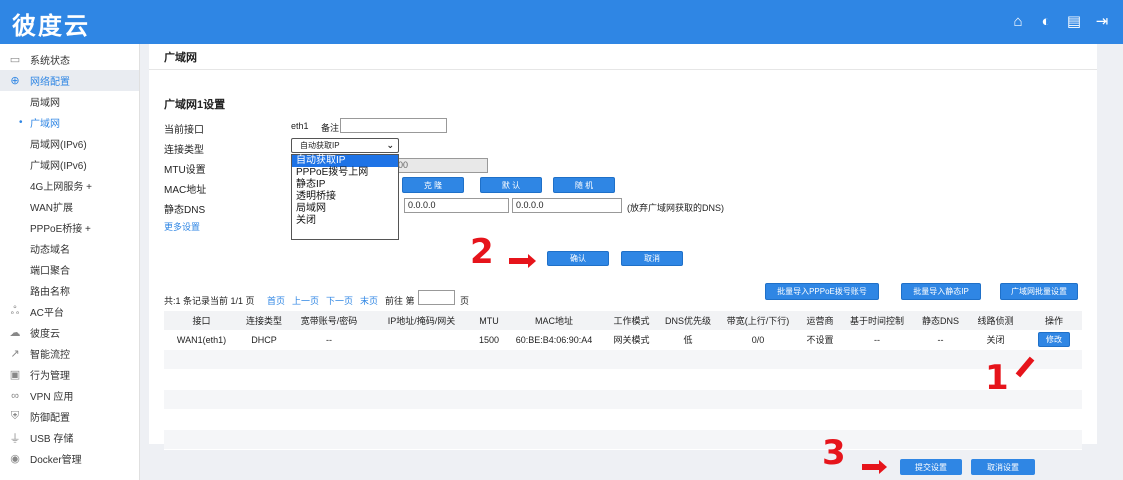 Image resolution: width=1123 pixels, height=480 pixels. I want to click on label-mtu: MTU设置, so click(185, 170).